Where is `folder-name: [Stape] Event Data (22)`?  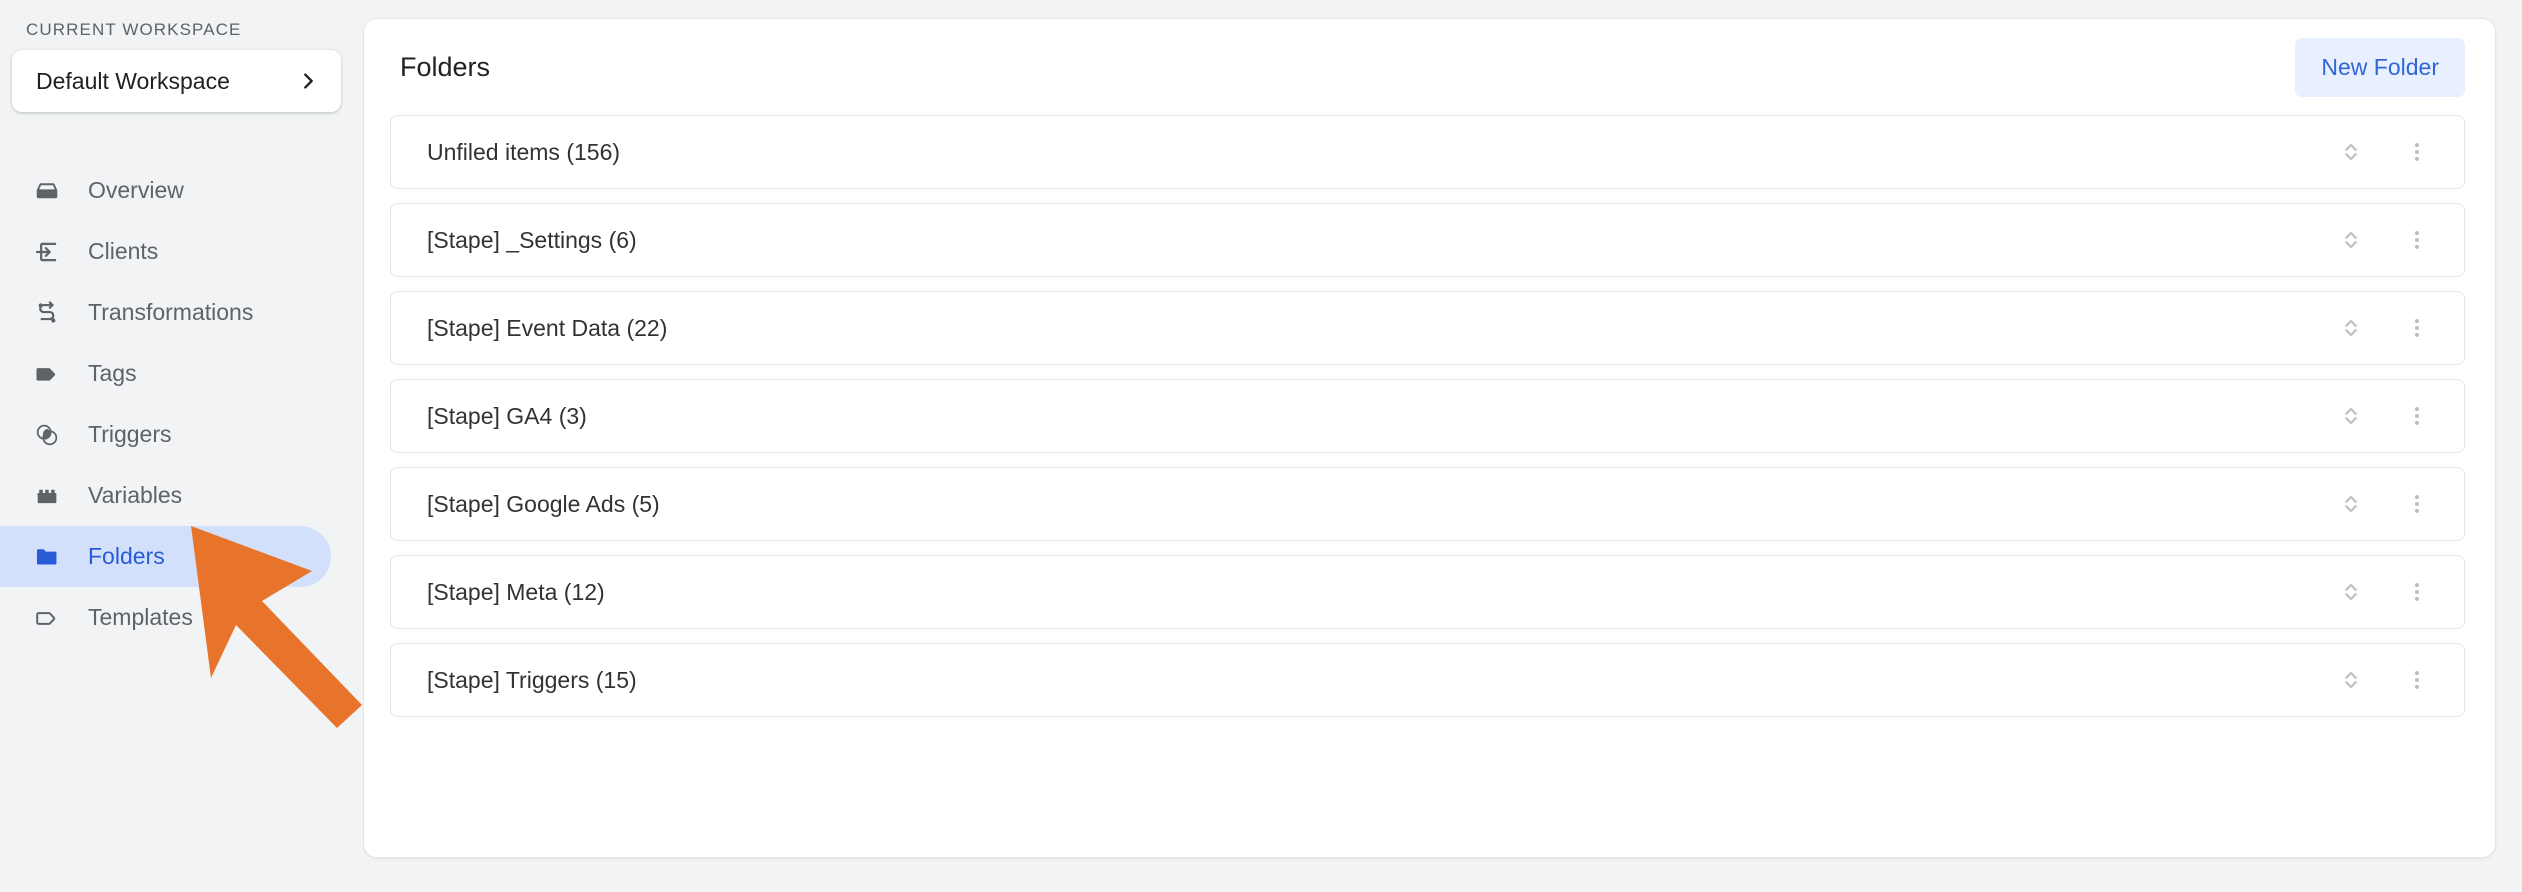
folder-name: [Stape] Event Data (22) is located at coordinates (547, 327).